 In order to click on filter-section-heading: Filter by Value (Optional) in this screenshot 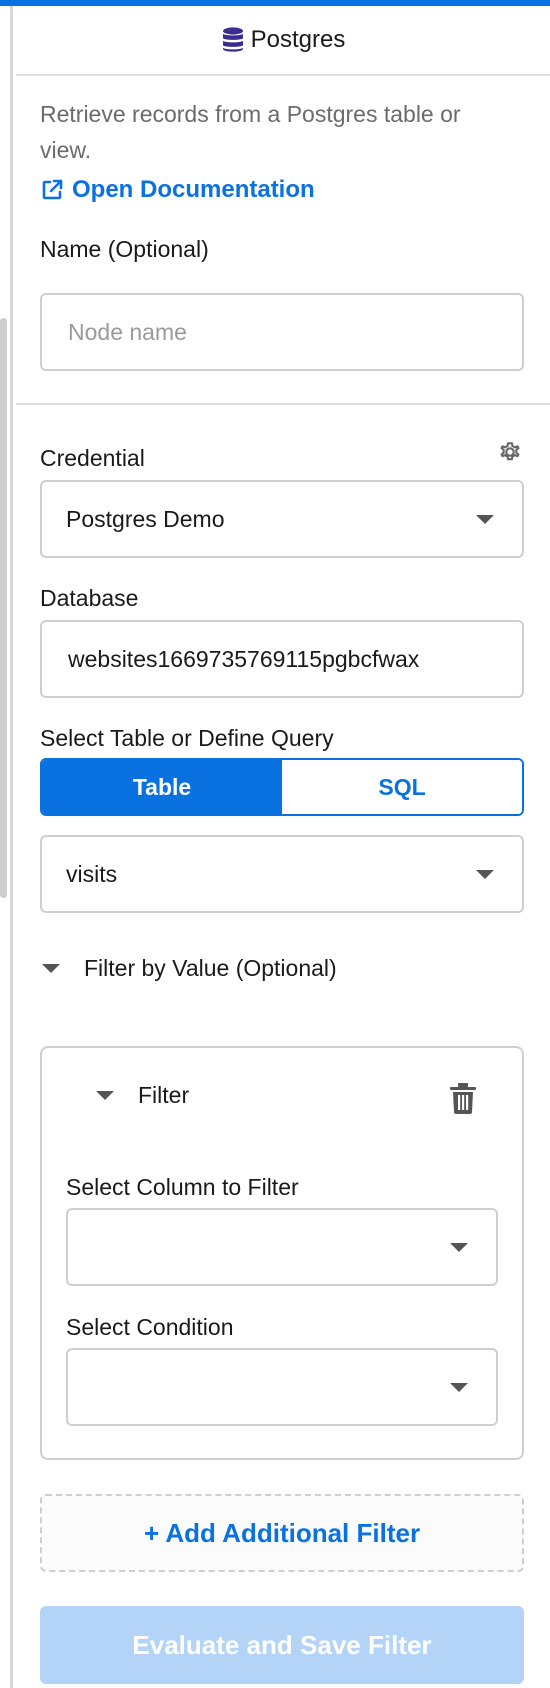, I will do `click(210, 968)`.